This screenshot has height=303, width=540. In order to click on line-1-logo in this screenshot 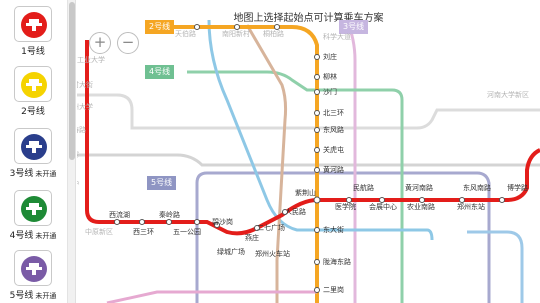, I will do `click(33, 24)`.